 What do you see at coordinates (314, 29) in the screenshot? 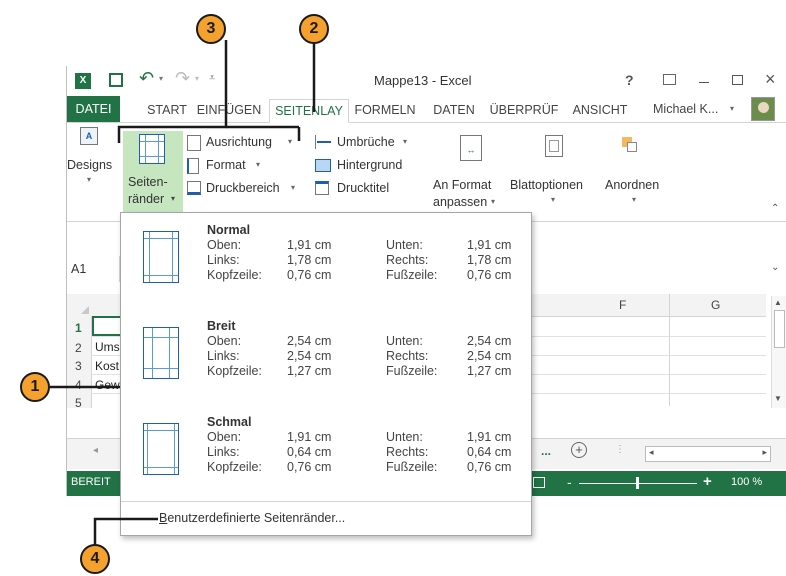
I see `callout-2: 2` at bounding box center [314, 29].